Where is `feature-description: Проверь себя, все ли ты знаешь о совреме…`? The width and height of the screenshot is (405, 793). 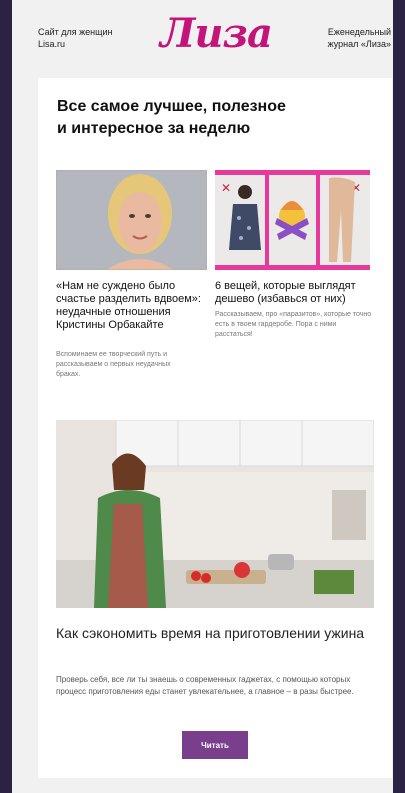
feature-description: Проверь себя, все ли ты знаешь о совреме… is located at coordinates (205, 685).